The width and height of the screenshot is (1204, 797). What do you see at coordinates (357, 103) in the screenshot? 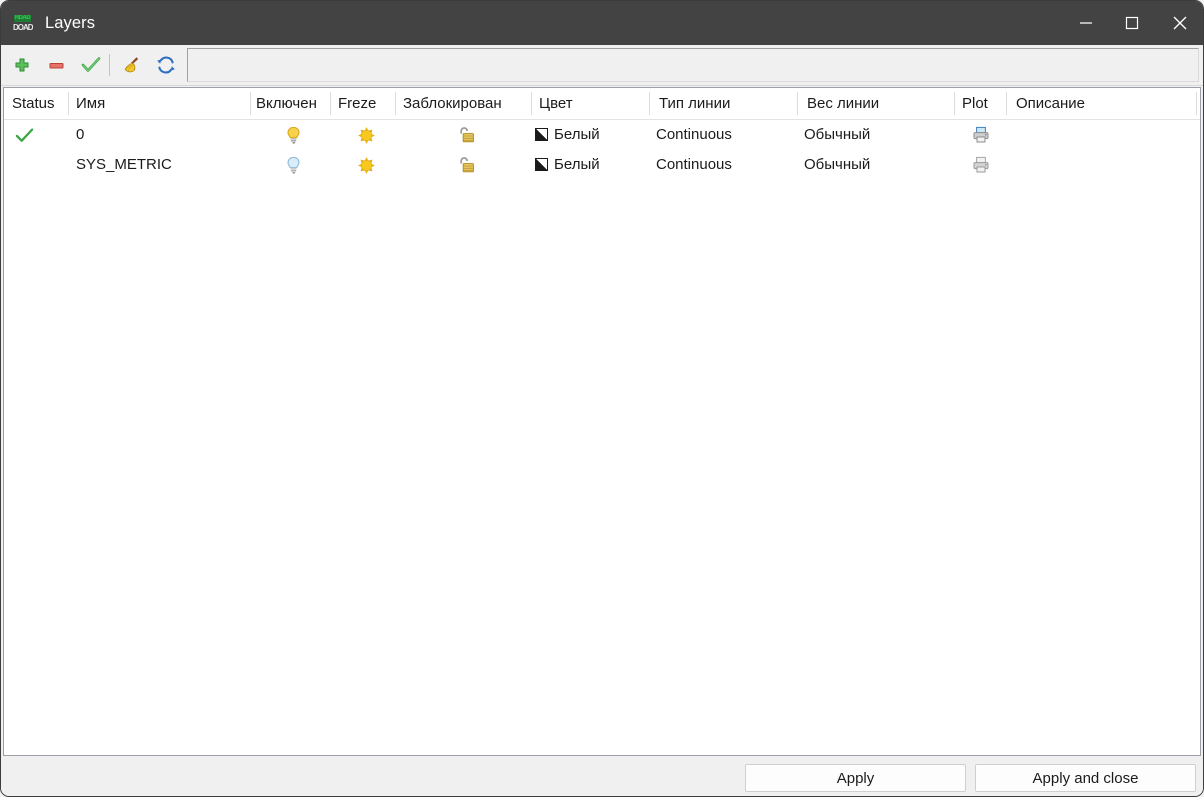
I see `column-header-freeze: Freze` at bounding box center [357, 103].